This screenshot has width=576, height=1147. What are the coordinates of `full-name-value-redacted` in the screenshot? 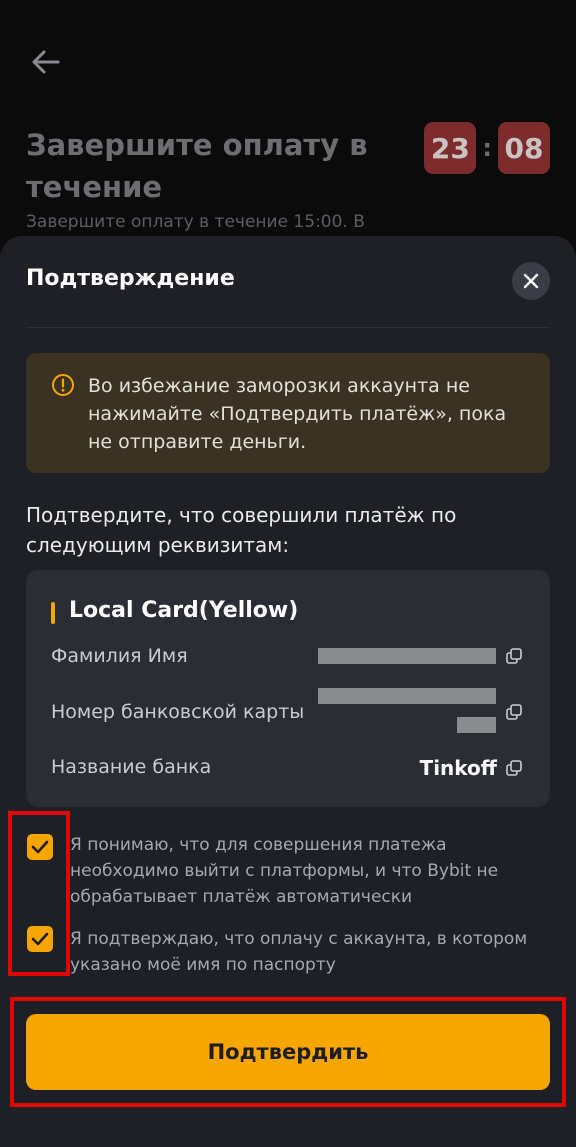 It's located at (407, 656).